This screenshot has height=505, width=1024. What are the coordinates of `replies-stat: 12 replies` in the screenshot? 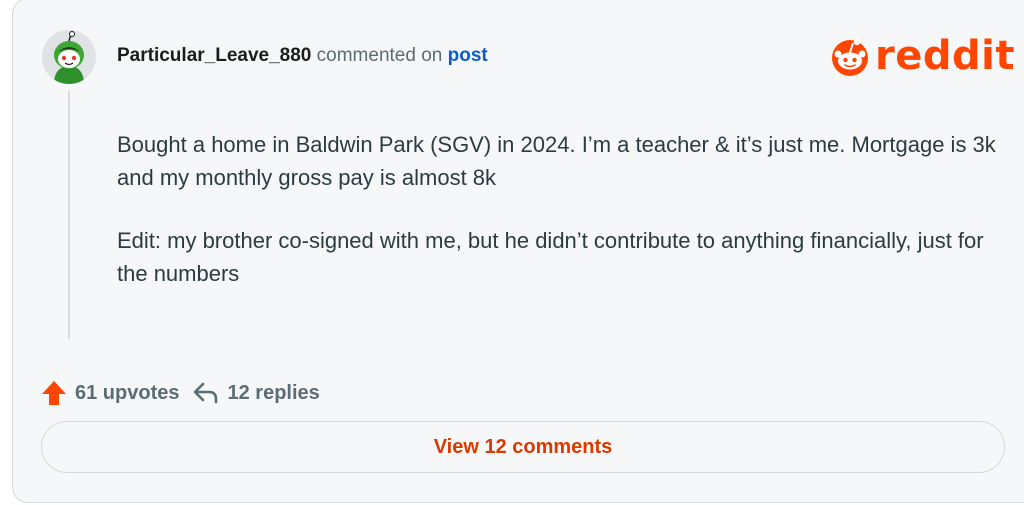 It's located at (256, 393).